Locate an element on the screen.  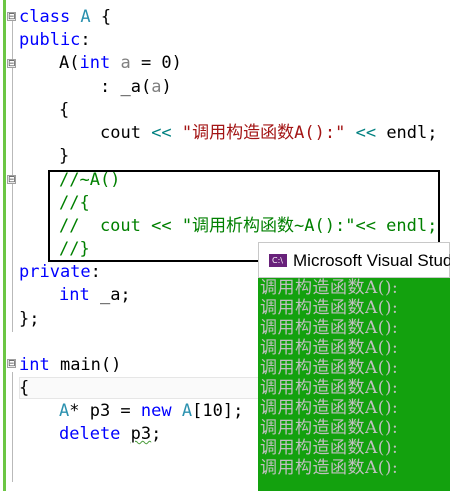
code-text: : _a( is located at coordinates (126, 87).